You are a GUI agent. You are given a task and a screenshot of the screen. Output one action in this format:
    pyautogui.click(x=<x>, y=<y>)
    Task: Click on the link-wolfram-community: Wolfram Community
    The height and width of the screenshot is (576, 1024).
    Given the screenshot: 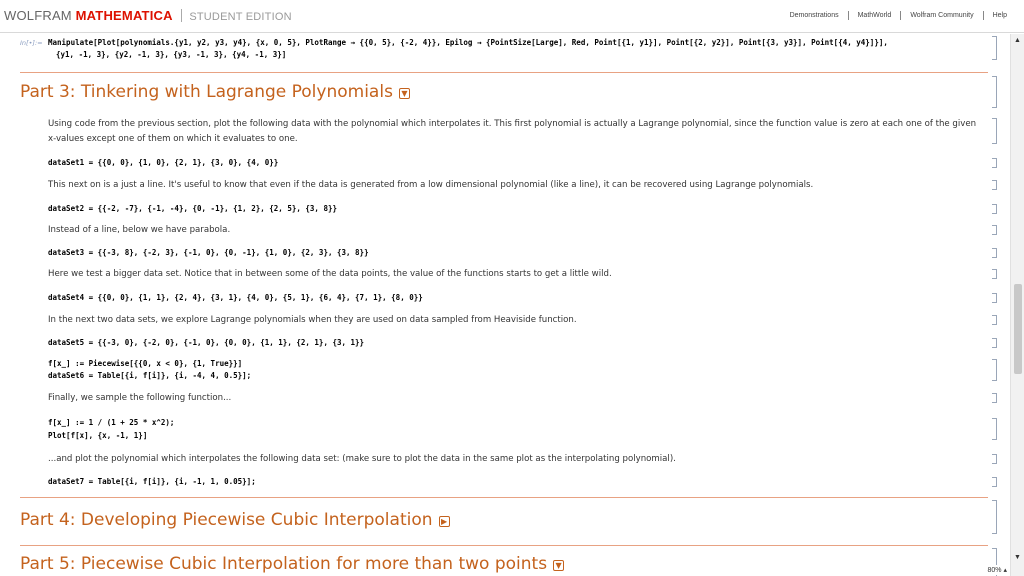 What is the action you would take?
    pyautogui.click(x=941, y=15)
    